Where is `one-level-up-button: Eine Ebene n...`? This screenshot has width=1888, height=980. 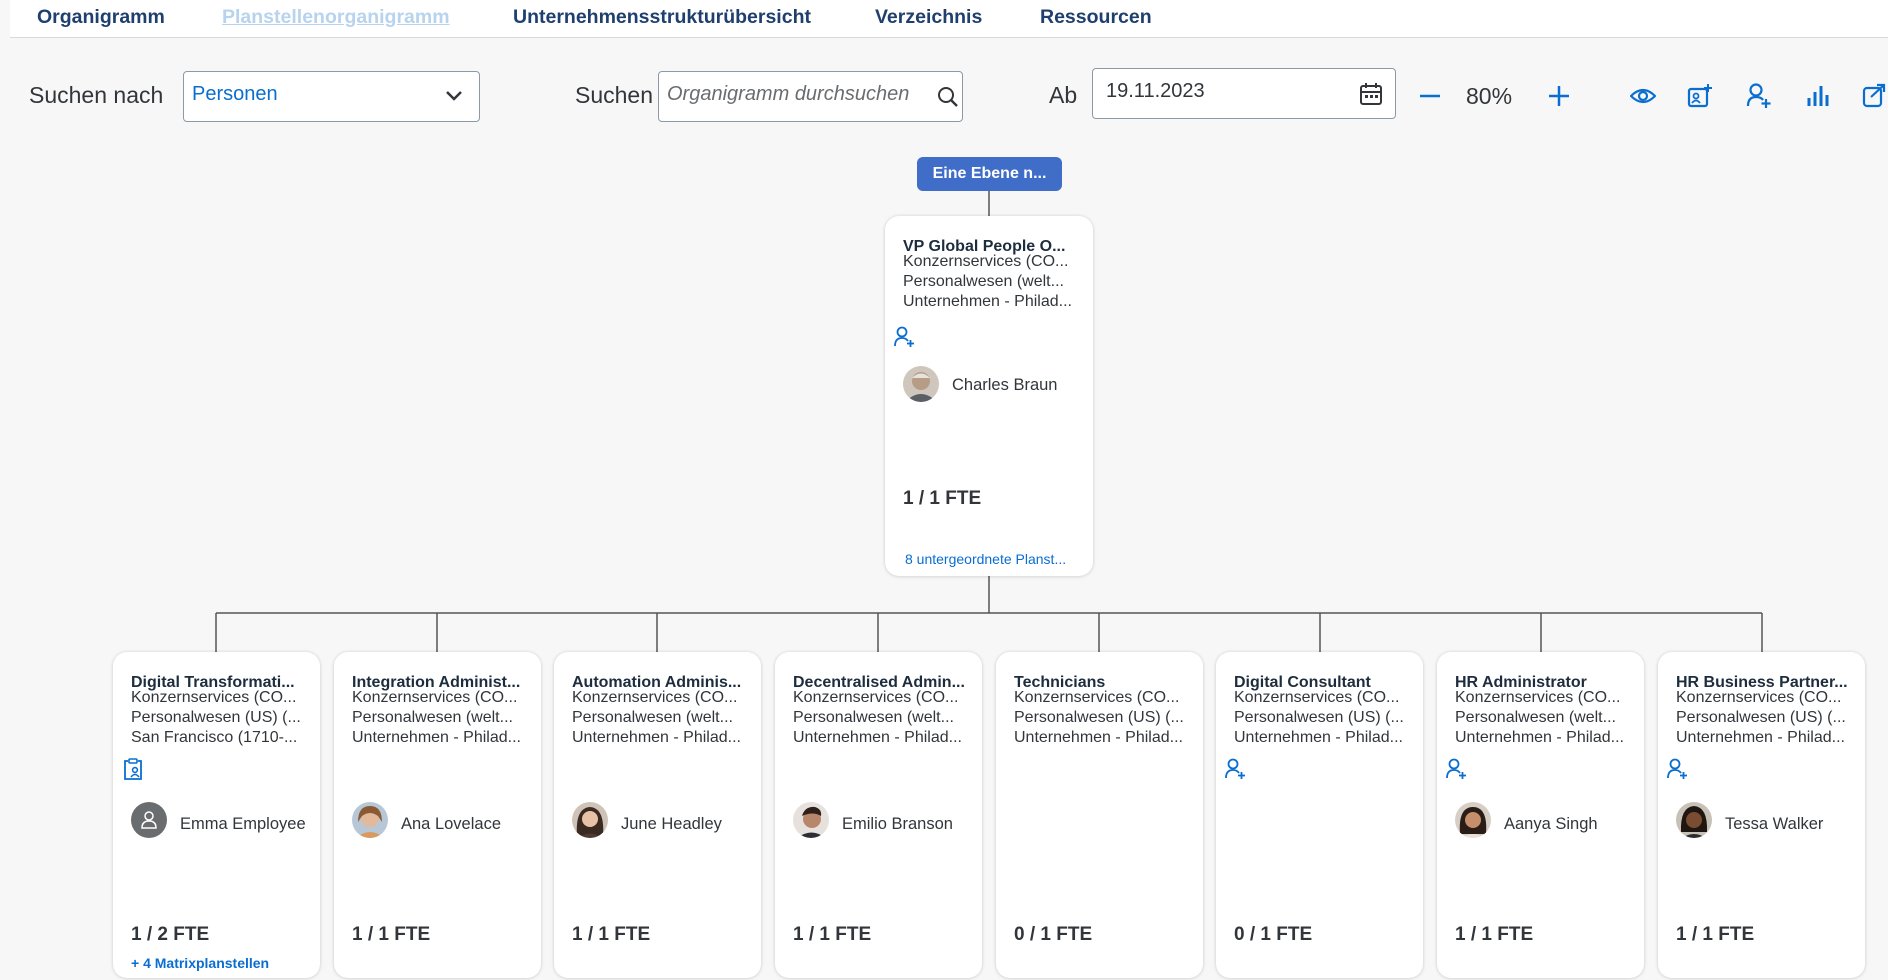 one-level-up-button: Eine Ebene n... is located at coordinates (989, 174).